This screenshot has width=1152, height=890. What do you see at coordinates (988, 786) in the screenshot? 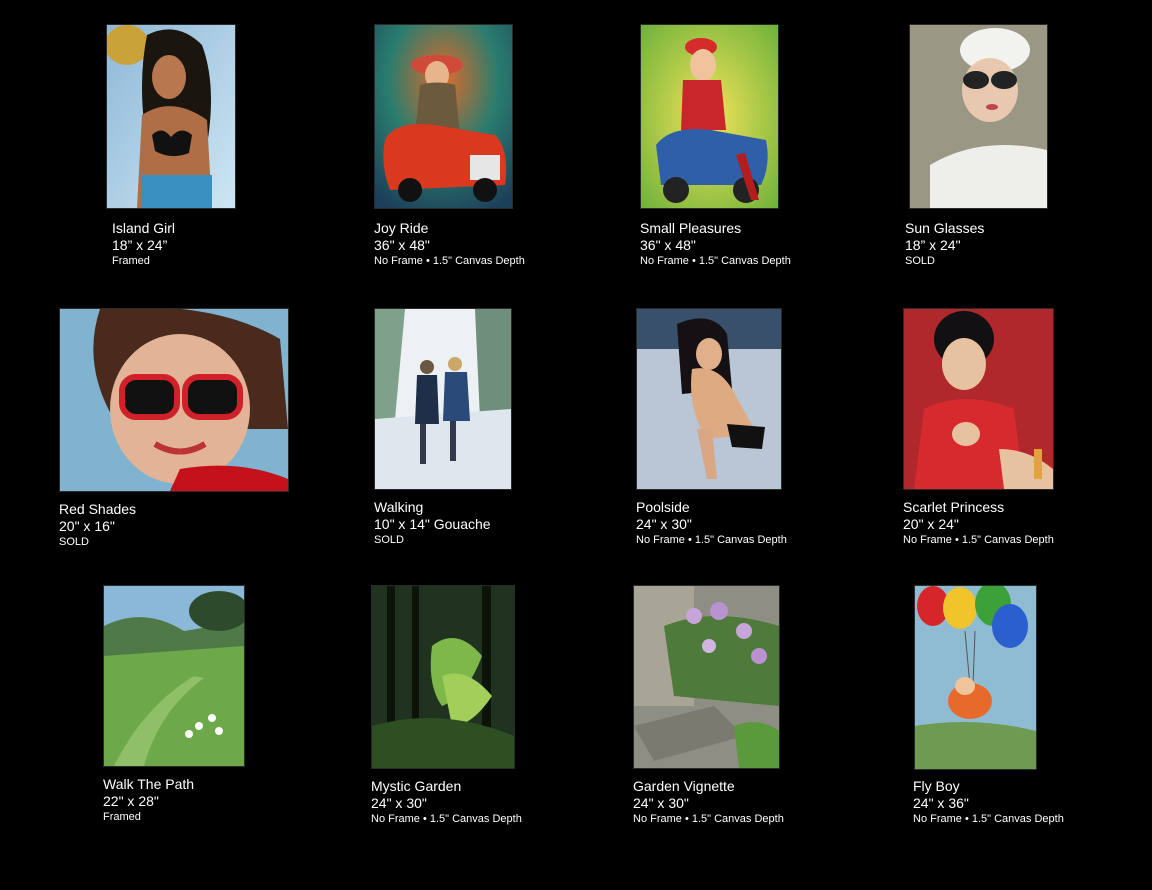
I see `artwork-title: Fly Boy` at bounding box center [988, 786].